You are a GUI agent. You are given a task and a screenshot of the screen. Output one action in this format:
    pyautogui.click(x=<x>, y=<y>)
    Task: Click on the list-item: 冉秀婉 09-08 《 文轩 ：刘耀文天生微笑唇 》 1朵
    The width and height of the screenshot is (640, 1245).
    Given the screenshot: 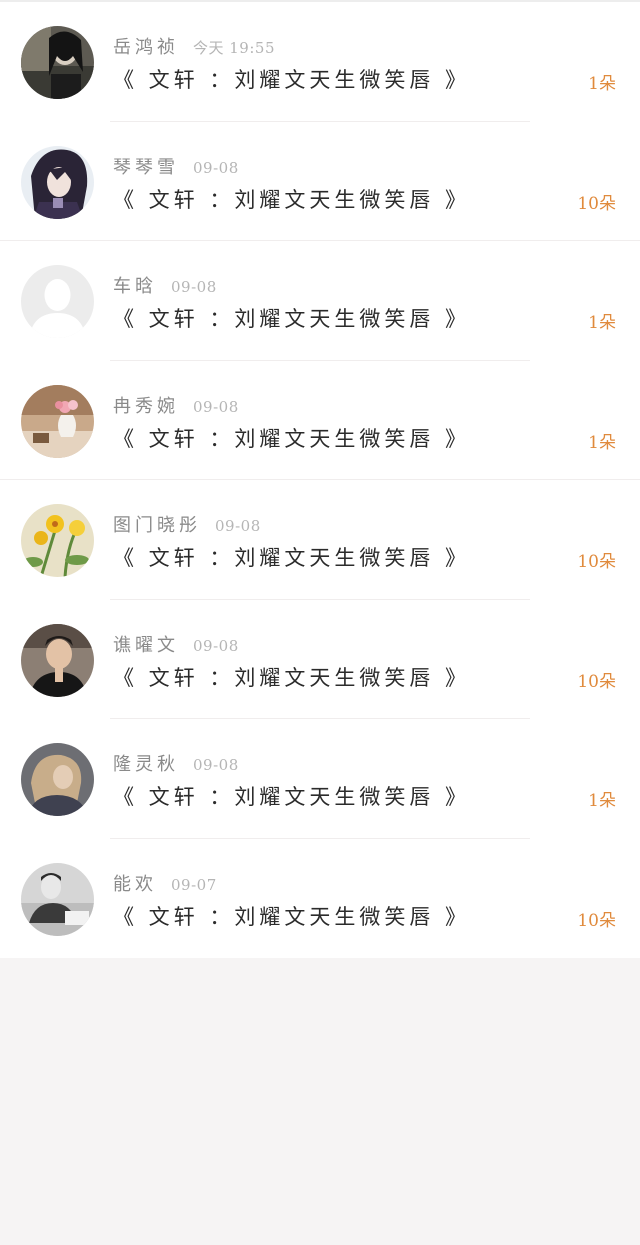 What is the action you would take?
    pyautogui.click(x=320, y=420)
    